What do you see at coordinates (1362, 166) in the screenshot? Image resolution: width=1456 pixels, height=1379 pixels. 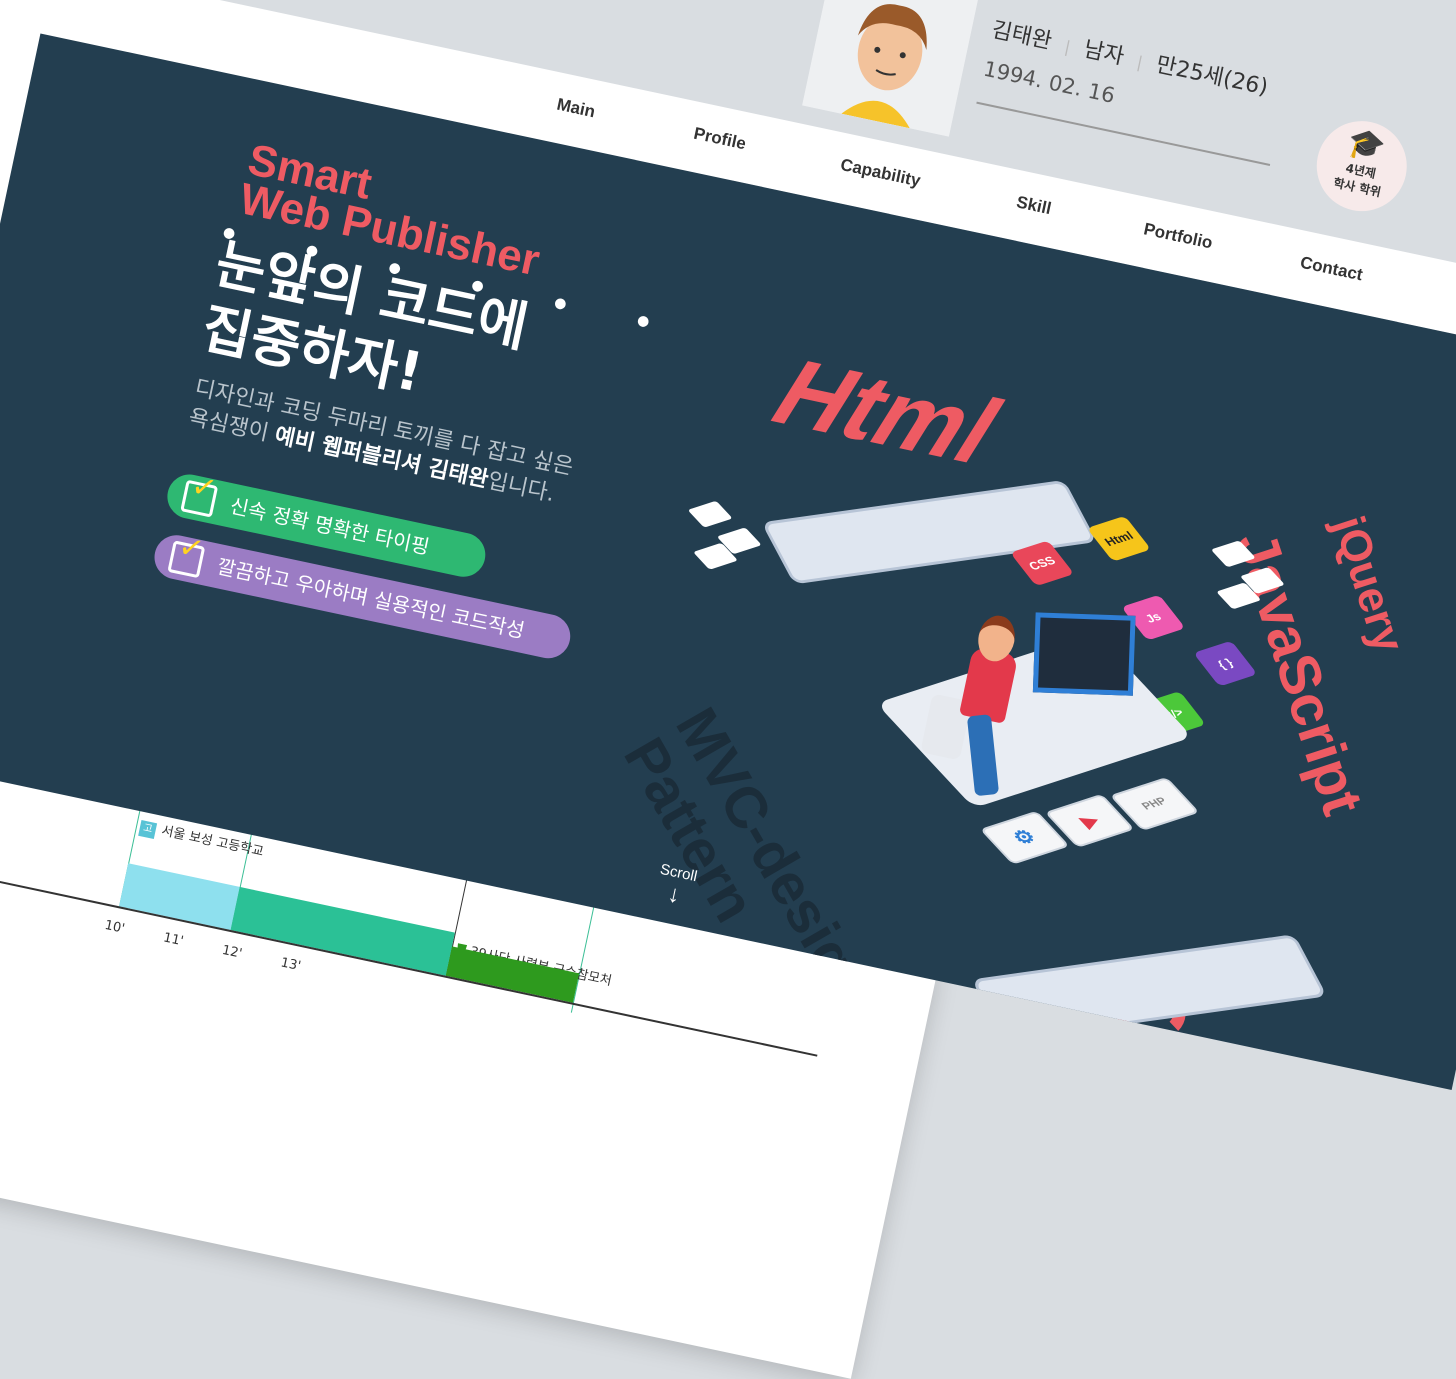 I see `degree-badge: 🎓 4년제 학사 학위` at bounding box center [1362, 166].